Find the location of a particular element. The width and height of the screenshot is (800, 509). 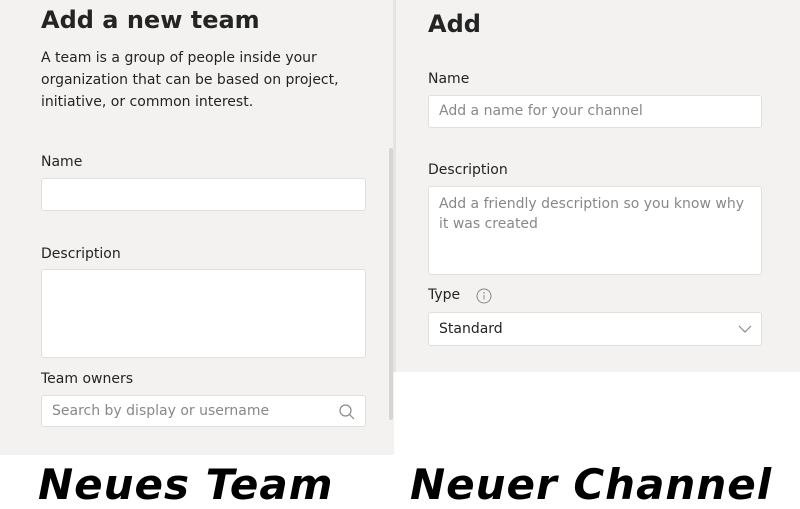

team-name-input is located at coordinates (203, 194).